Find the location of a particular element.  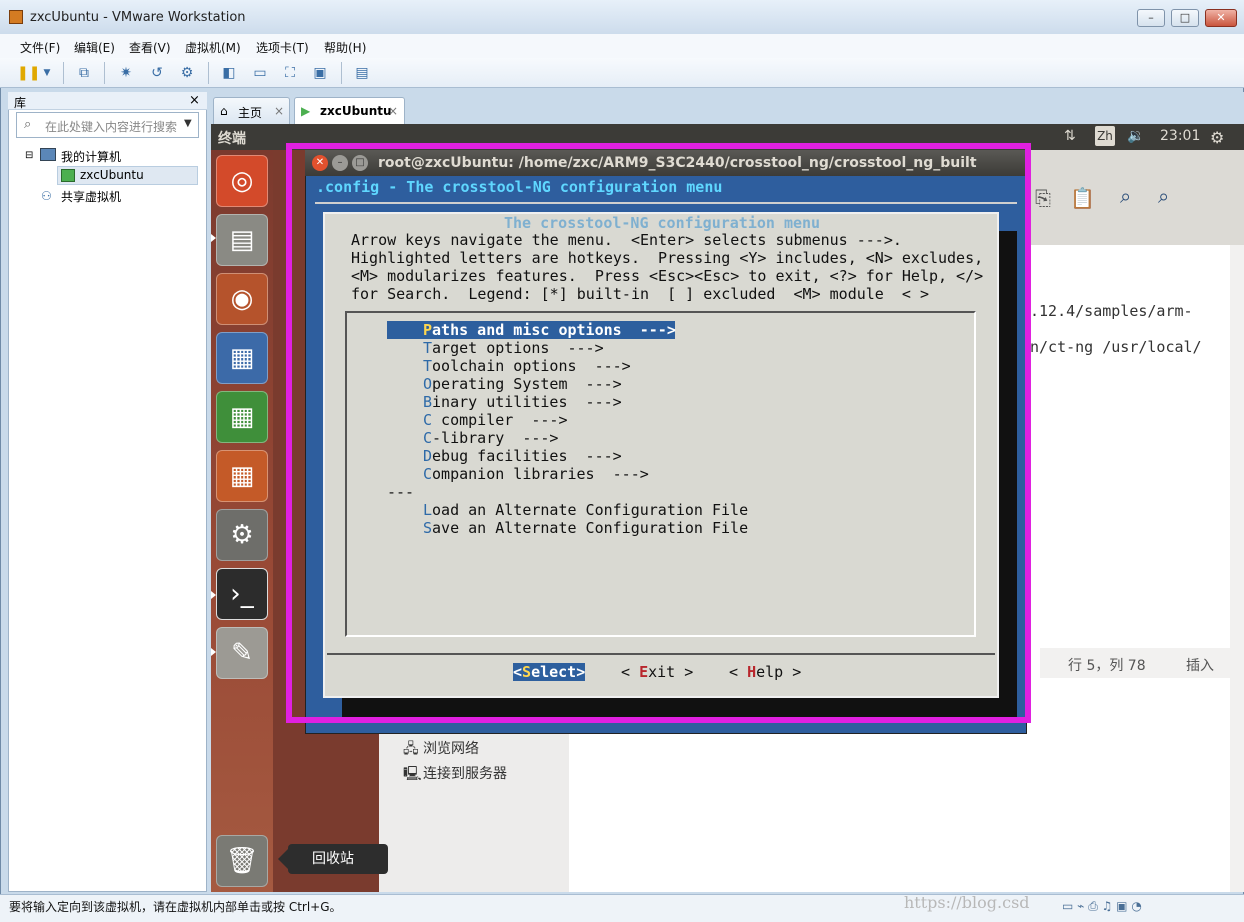

impress-icon: ▦ is located at coordinates (242, 476).